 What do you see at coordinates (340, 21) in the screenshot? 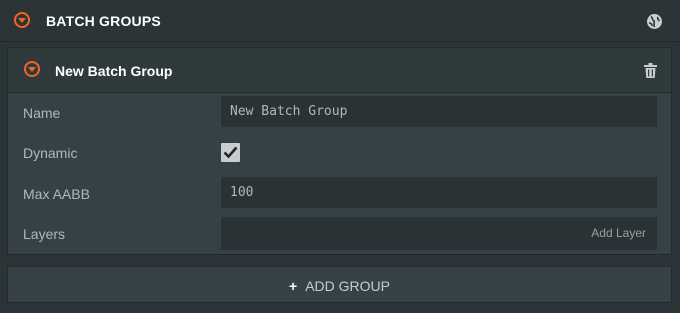
I see `batch-groups-panel-header: BATCH GROUPS` at bounding box center [340, 21].